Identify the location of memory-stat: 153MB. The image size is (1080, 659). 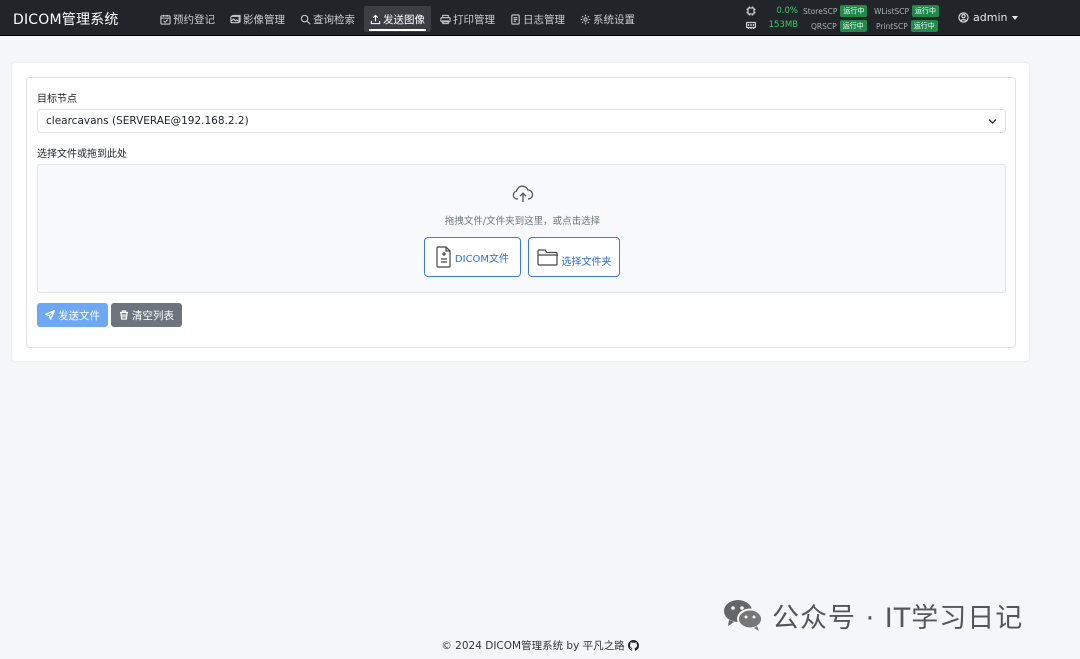
(772, 25).